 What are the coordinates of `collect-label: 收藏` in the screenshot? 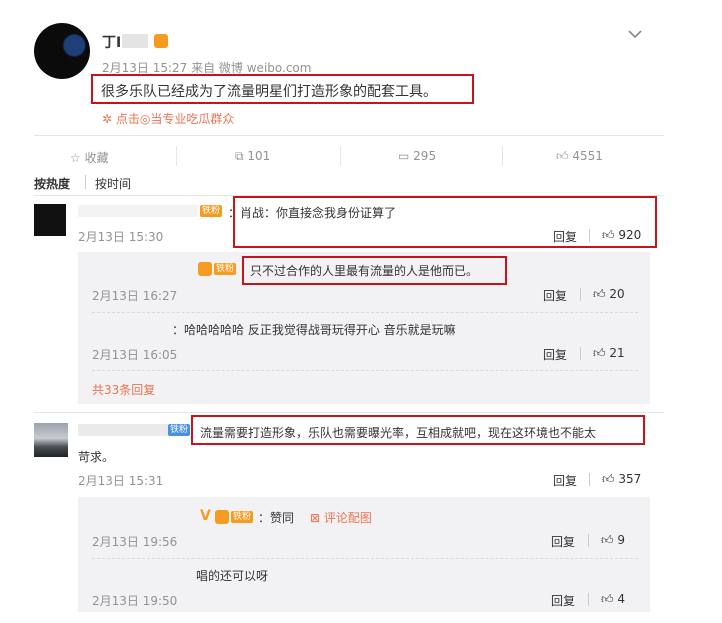 It's located at (96, 158).